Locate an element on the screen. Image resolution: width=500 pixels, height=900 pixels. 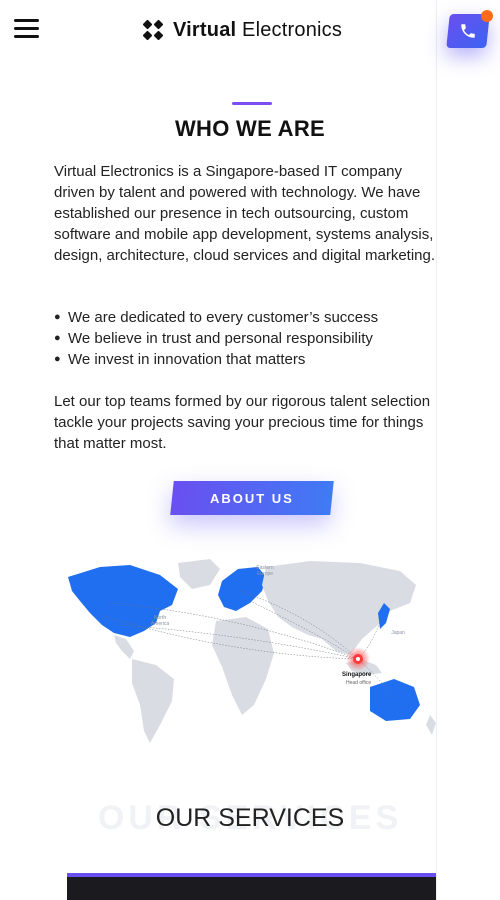
about-us-button-label: ABOUT US is located at coordinates (252, 498).